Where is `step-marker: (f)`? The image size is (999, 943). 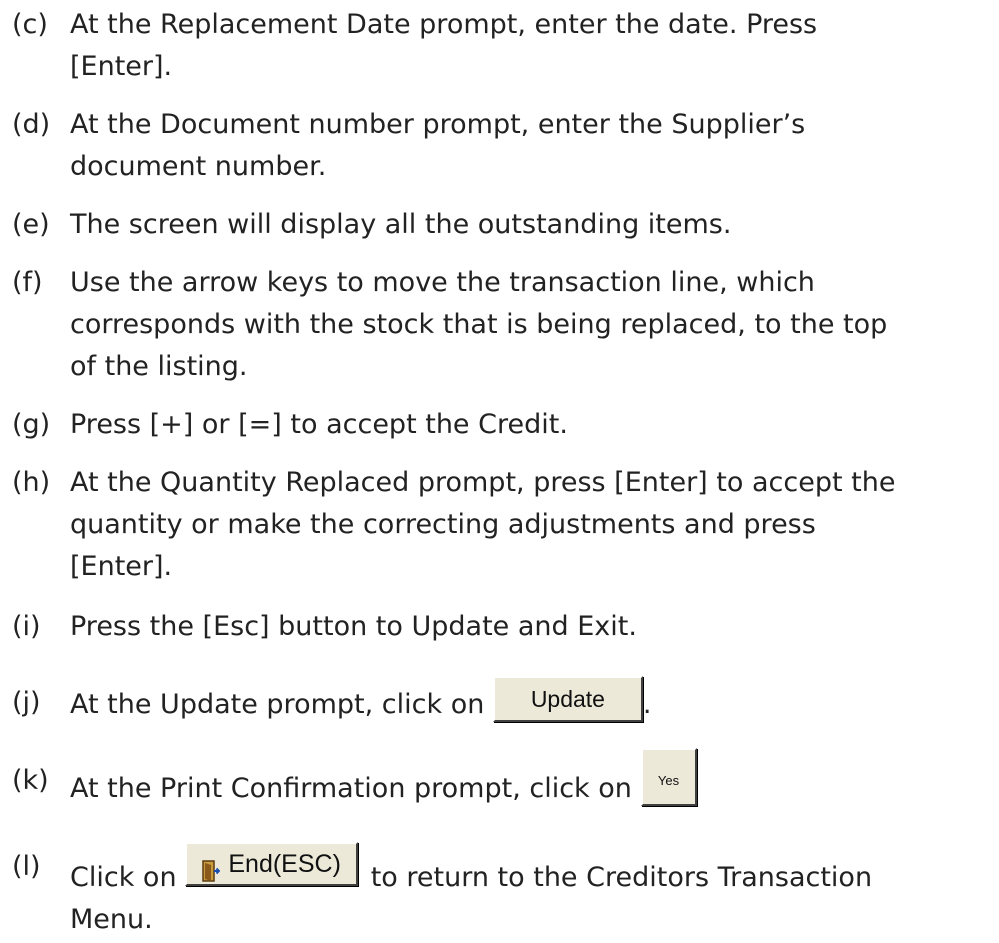 step-marker: (f) is located at coordinates (27, 282).